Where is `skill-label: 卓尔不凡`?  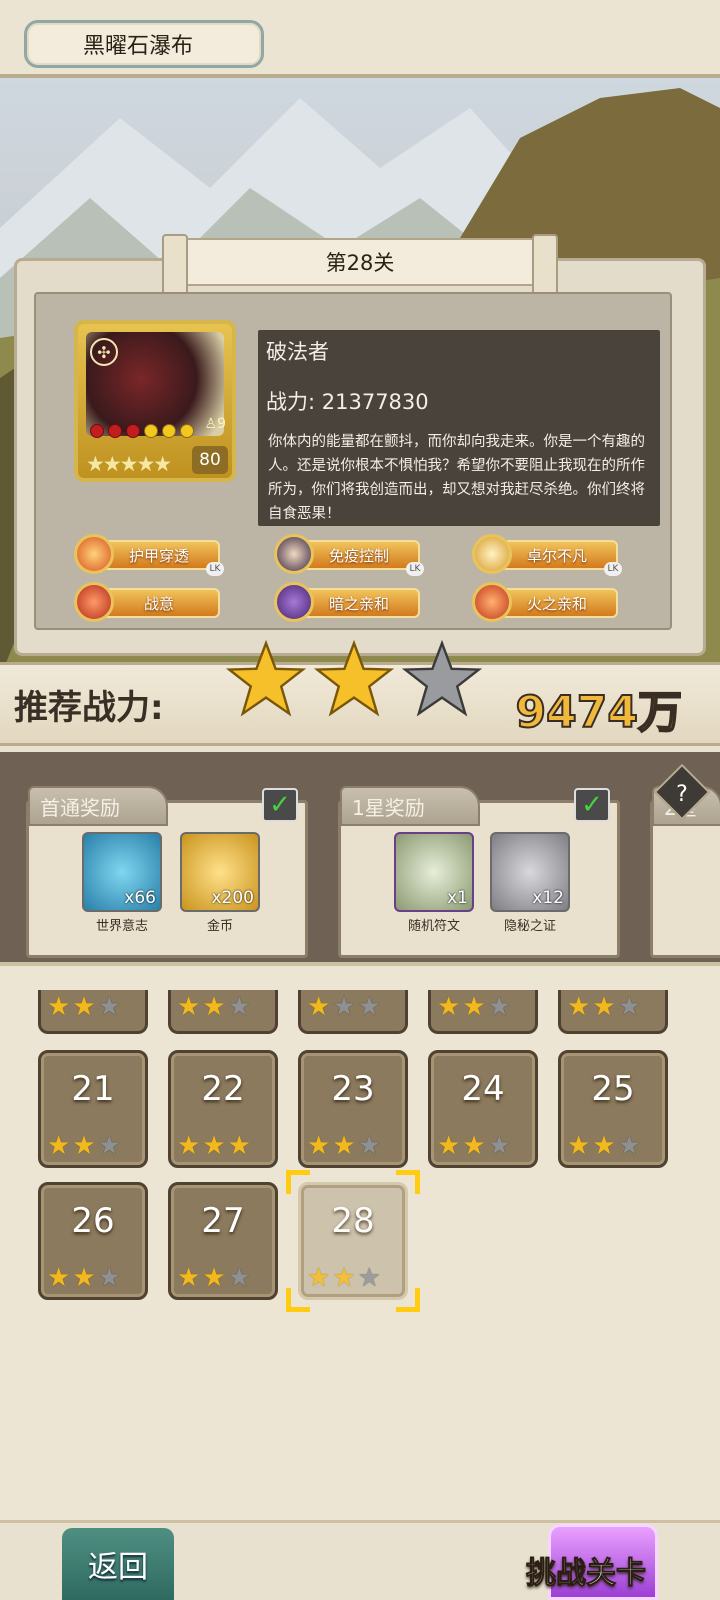 skill-label: 卓尔不凡 is located at coordinates (557, 555).